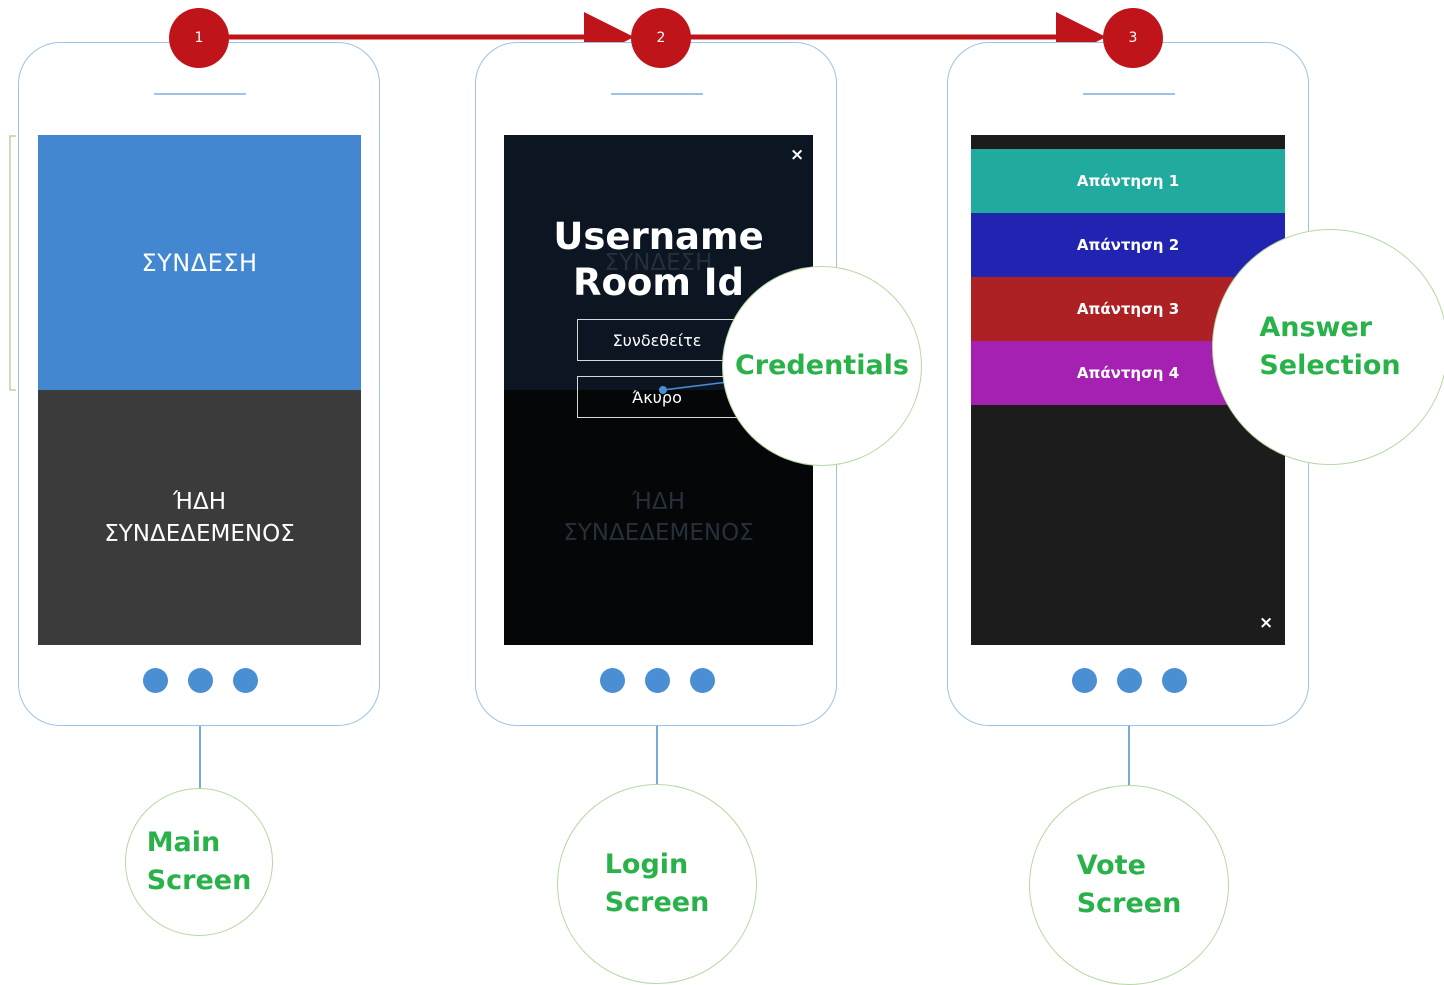 Image resolution: width=1444 pixels, height=985 pixels. Describe the element at coordinates (183, 842) in the screenshot. I see `main-callout-line1: Main` at that location.